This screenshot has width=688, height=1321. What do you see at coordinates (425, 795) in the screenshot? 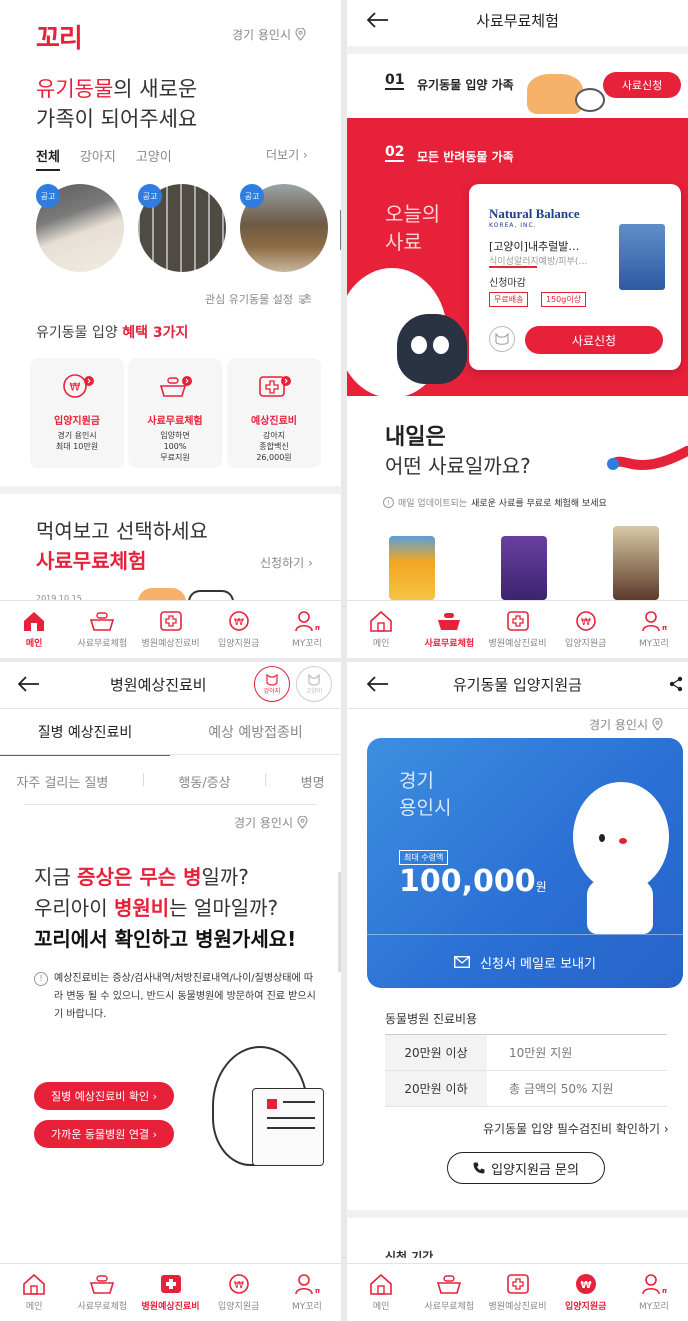
I see `city-name: 경기 용인시` at bounding box center [425, 795].